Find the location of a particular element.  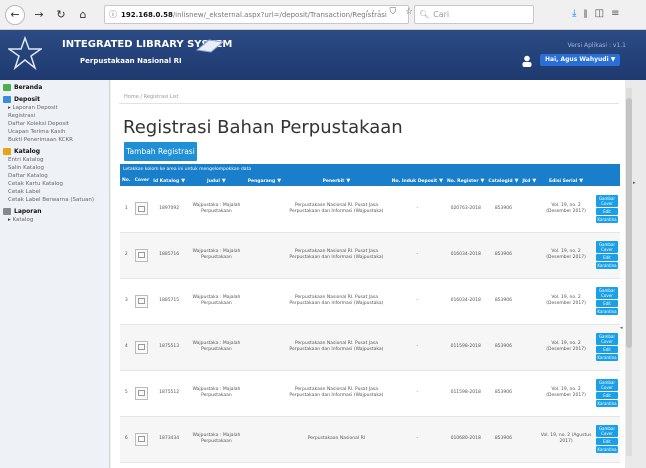

home-icon: ⌂ is located at coordinates (83, 15).